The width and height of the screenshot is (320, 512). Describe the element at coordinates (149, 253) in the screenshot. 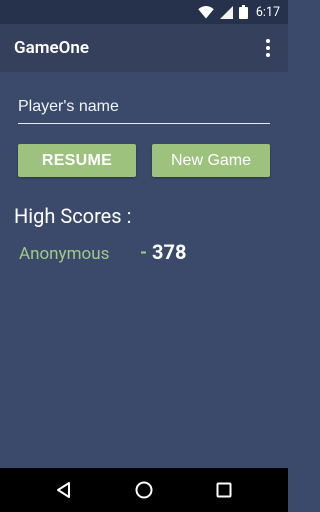

I see `high-score-row: Anonymous - 378` at that location.